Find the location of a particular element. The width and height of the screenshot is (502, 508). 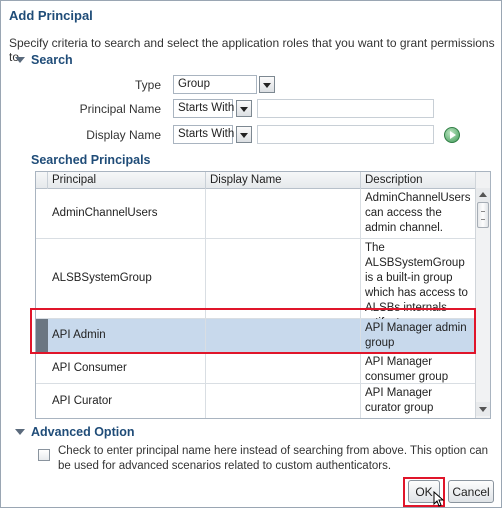

type-select: Group is located at coordinates (215, 84).